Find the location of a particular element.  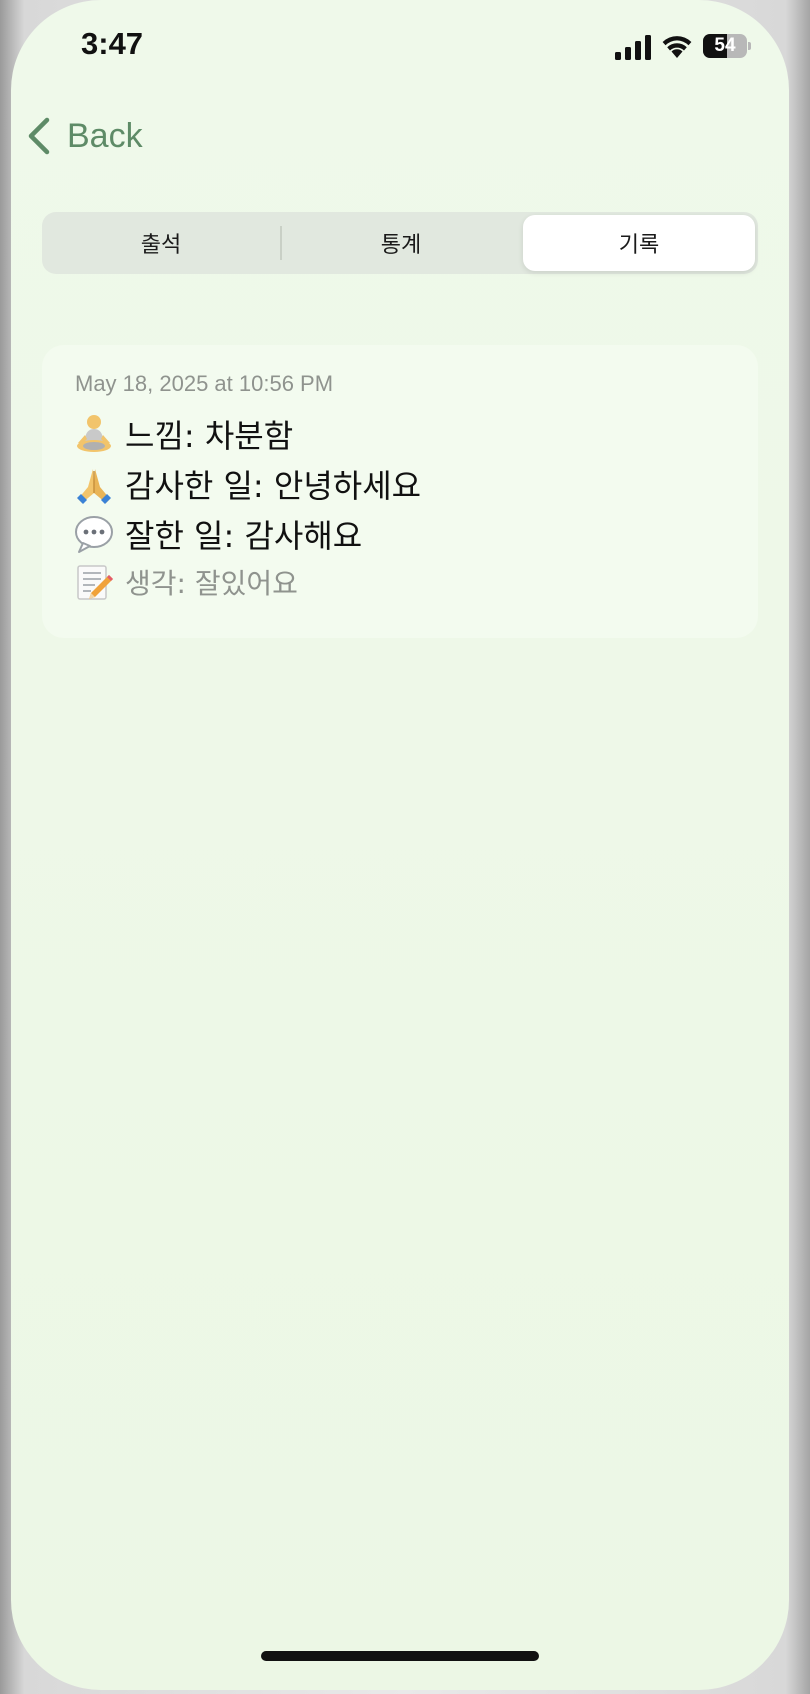

entry-gratitude: 감사한 일: 안녕하세요 is located at coordinates (247, 484).